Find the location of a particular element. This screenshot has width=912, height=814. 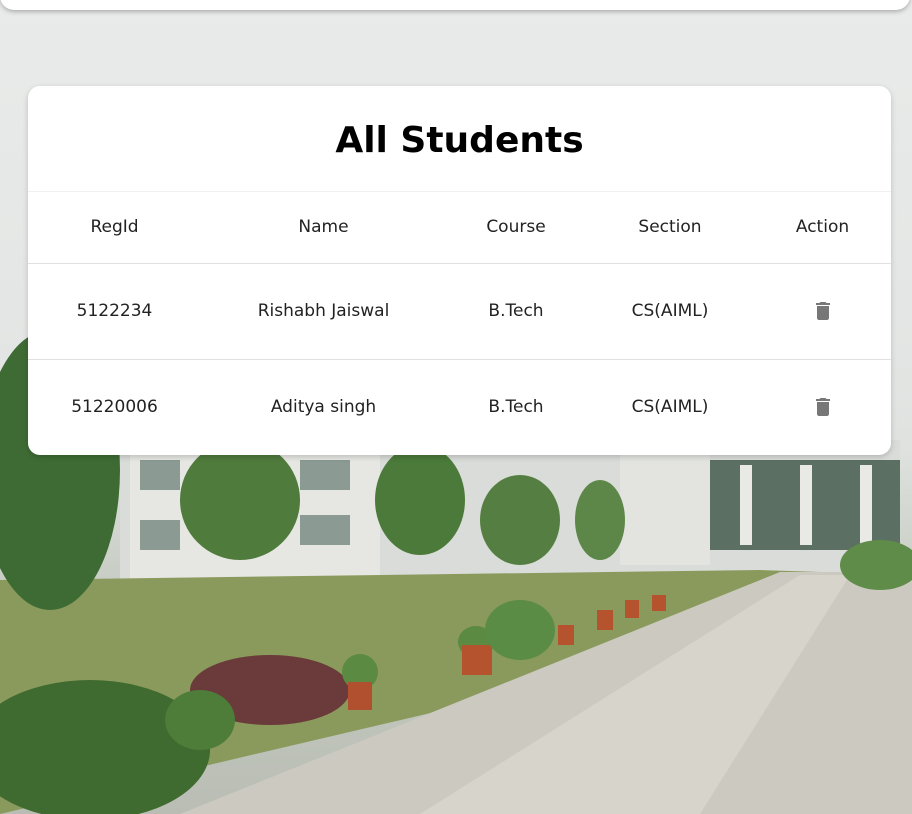

cell-name: Aditya singh is located at coordinates (323, 407).